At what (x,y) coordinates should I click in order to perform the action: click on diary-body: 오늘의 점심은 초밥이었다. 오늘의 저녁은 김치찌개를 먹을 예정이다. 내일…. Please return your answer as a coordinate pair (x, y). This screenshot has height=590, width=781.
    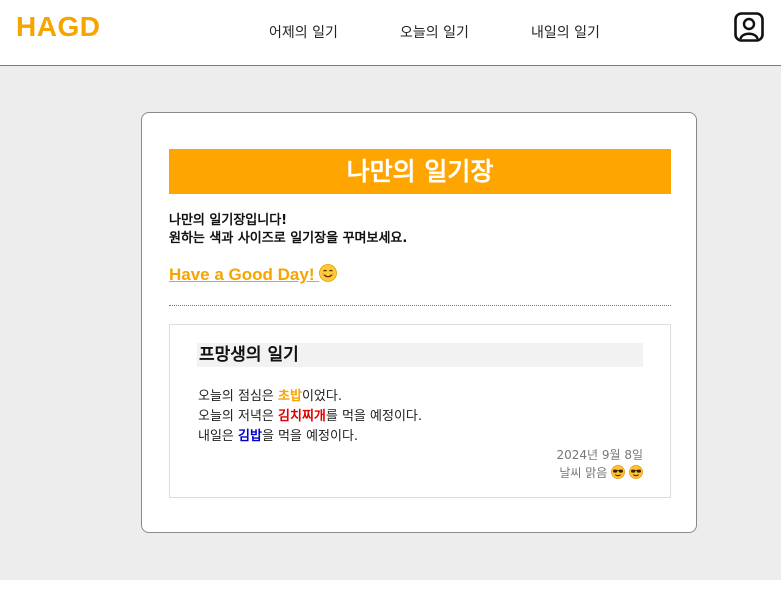
    Looking at the image, I should click on (310, 417).